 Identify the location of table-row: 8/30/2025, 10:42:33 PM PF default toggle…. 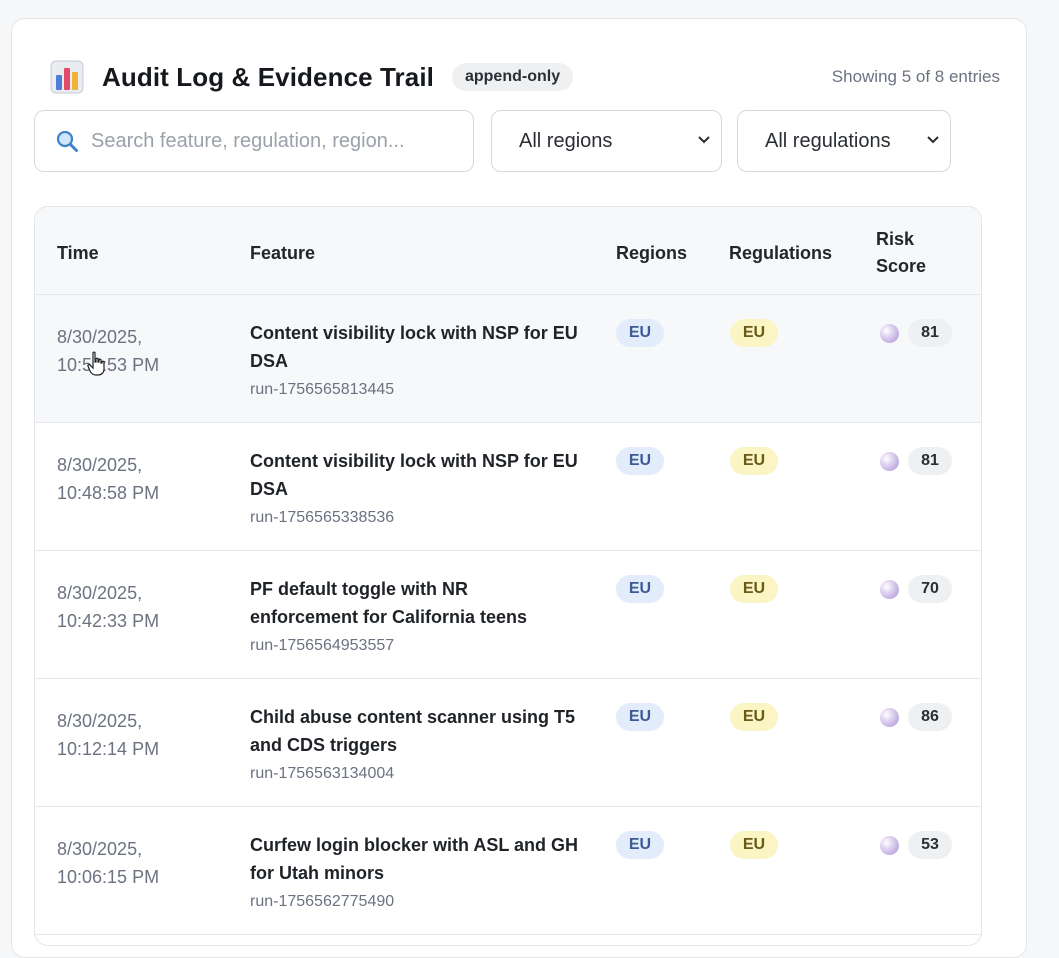
(508, 615).